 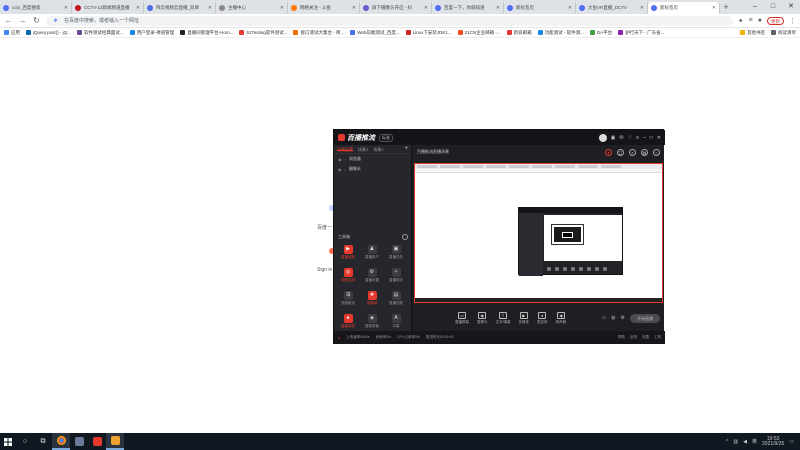 I want to click on bookmark-other: 其他书签, so click(x=752, y=33).